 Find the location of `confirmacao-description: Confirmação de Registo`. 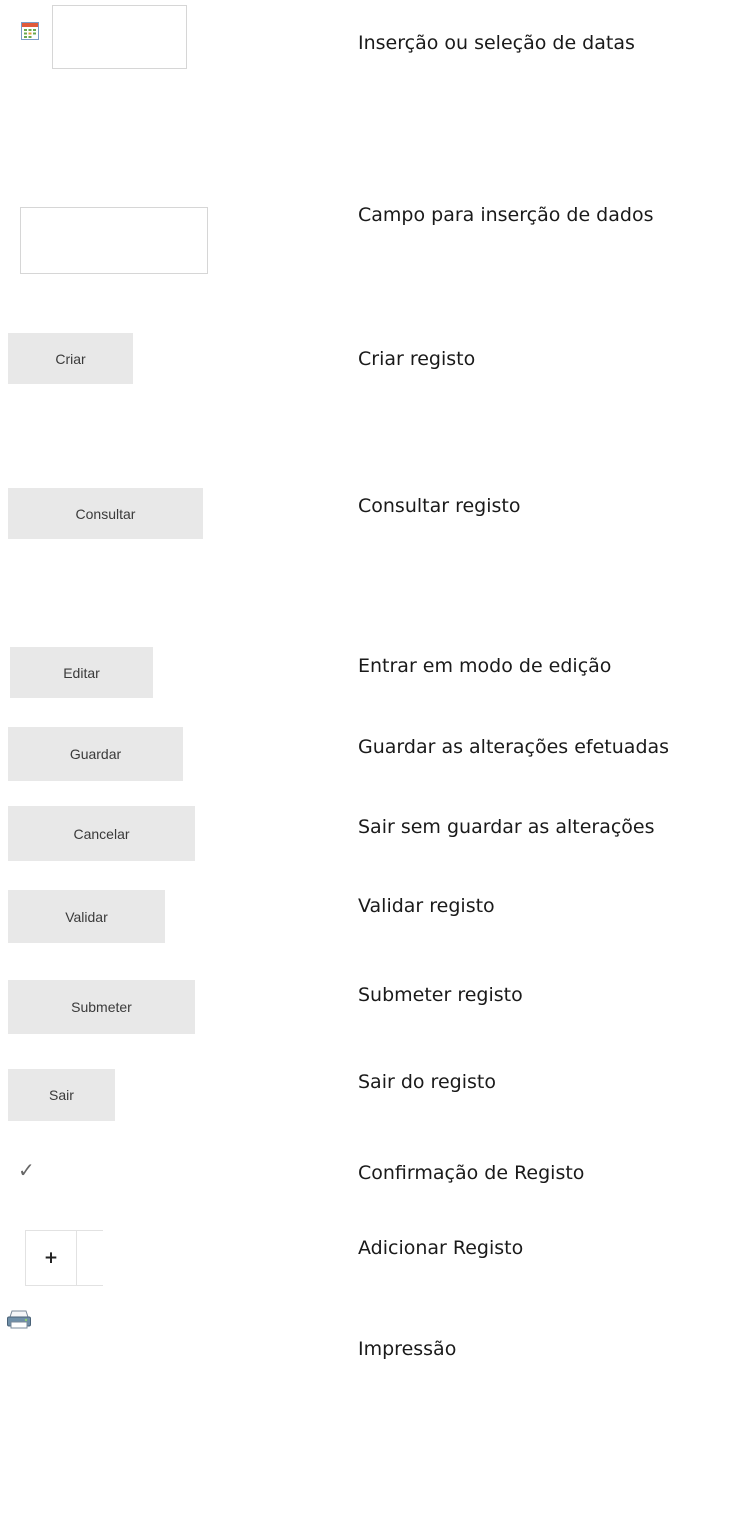

confirmacao-description: Confirmação de Registo is located at coordinates (471, 1173).